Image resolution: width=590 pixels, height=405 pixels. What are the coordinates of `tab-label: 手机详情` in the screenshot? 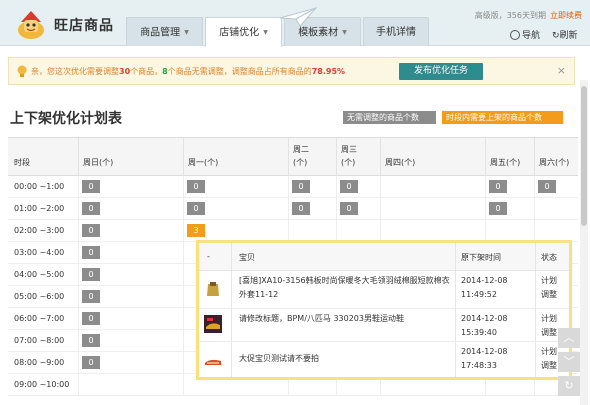 It's located at (396, 32).